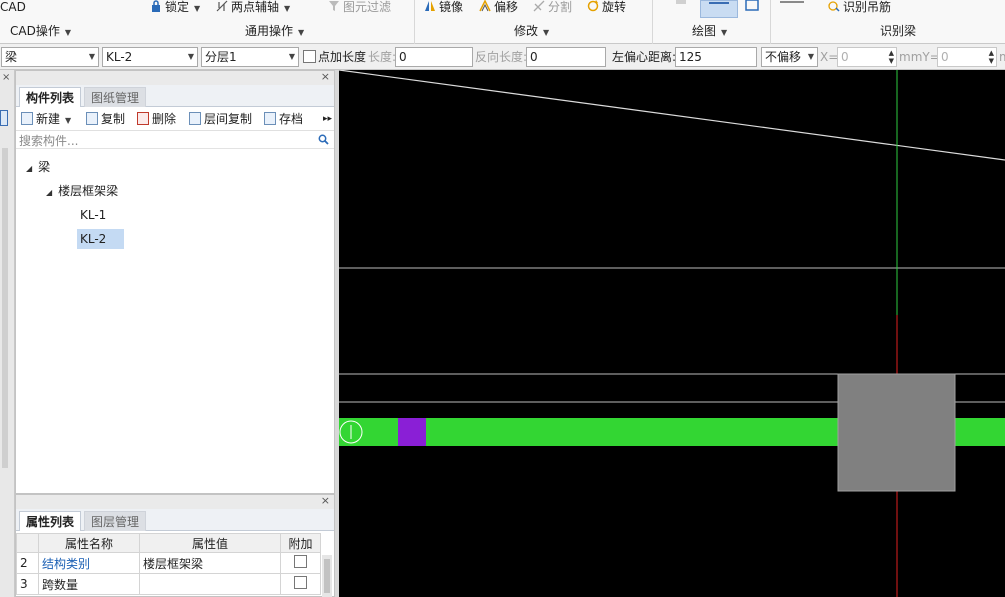 The height and width of the screenshot is (597, 1005). Describe the element at coordinates (430, 6) in the screenshot. I see `mirror-icon` at that location.